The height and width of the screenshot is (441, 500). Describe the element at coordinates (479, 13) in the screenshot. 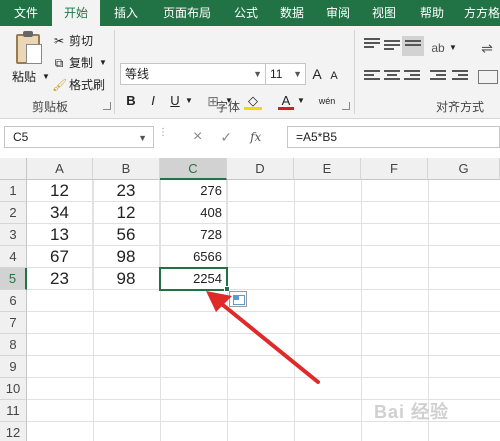

I see `tab-fangfang: 方方格` at that location.